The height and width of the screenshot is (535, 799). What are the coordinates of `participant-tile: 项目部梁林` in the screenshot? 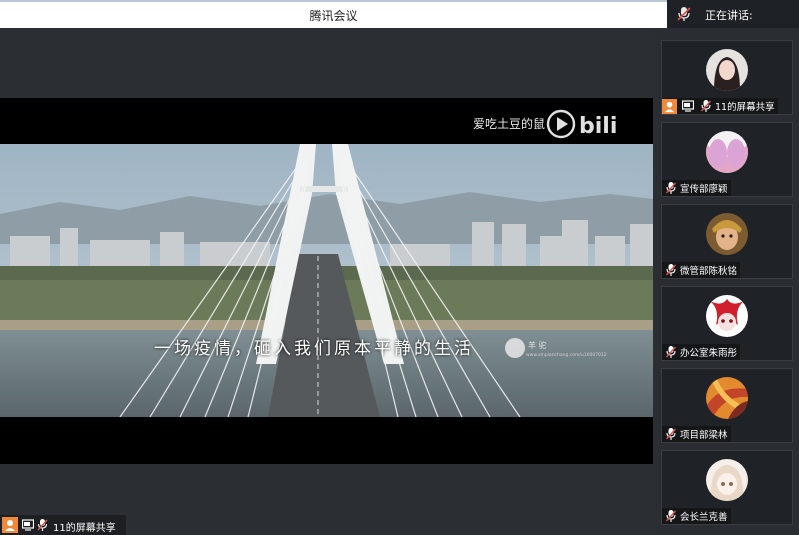 It's located at (727, 405).